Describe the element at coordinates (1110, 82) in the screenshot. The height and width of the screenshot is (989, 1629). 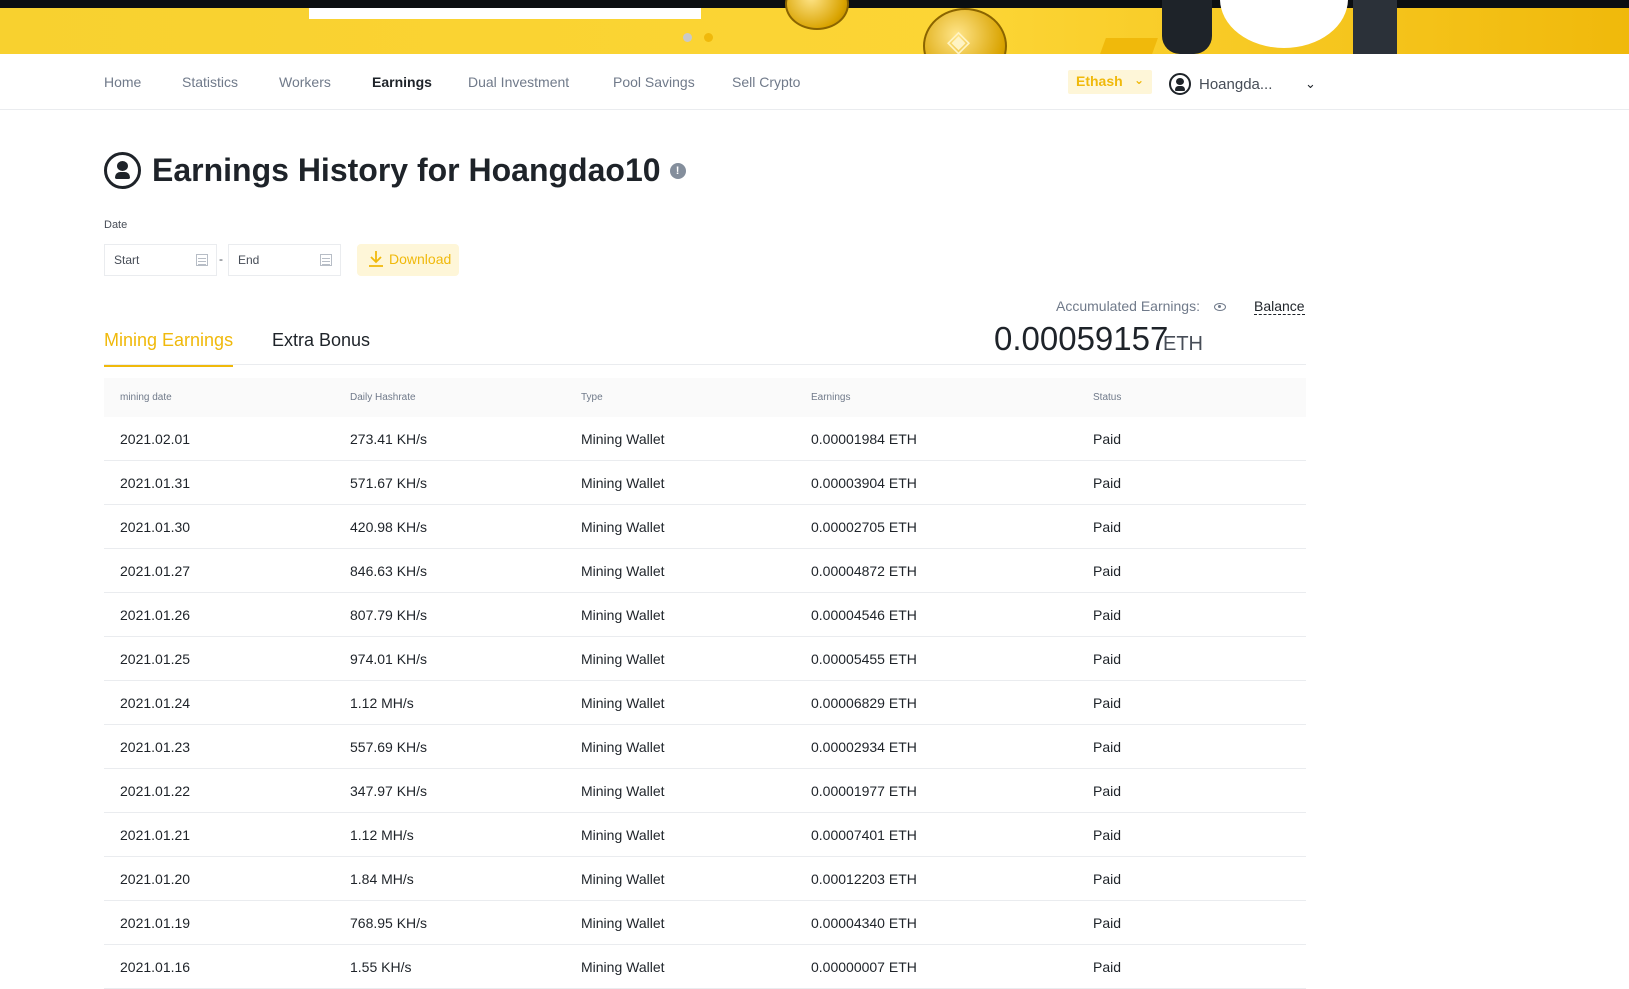
I see `algorithm-selector: Ethash ⌄` at that location.